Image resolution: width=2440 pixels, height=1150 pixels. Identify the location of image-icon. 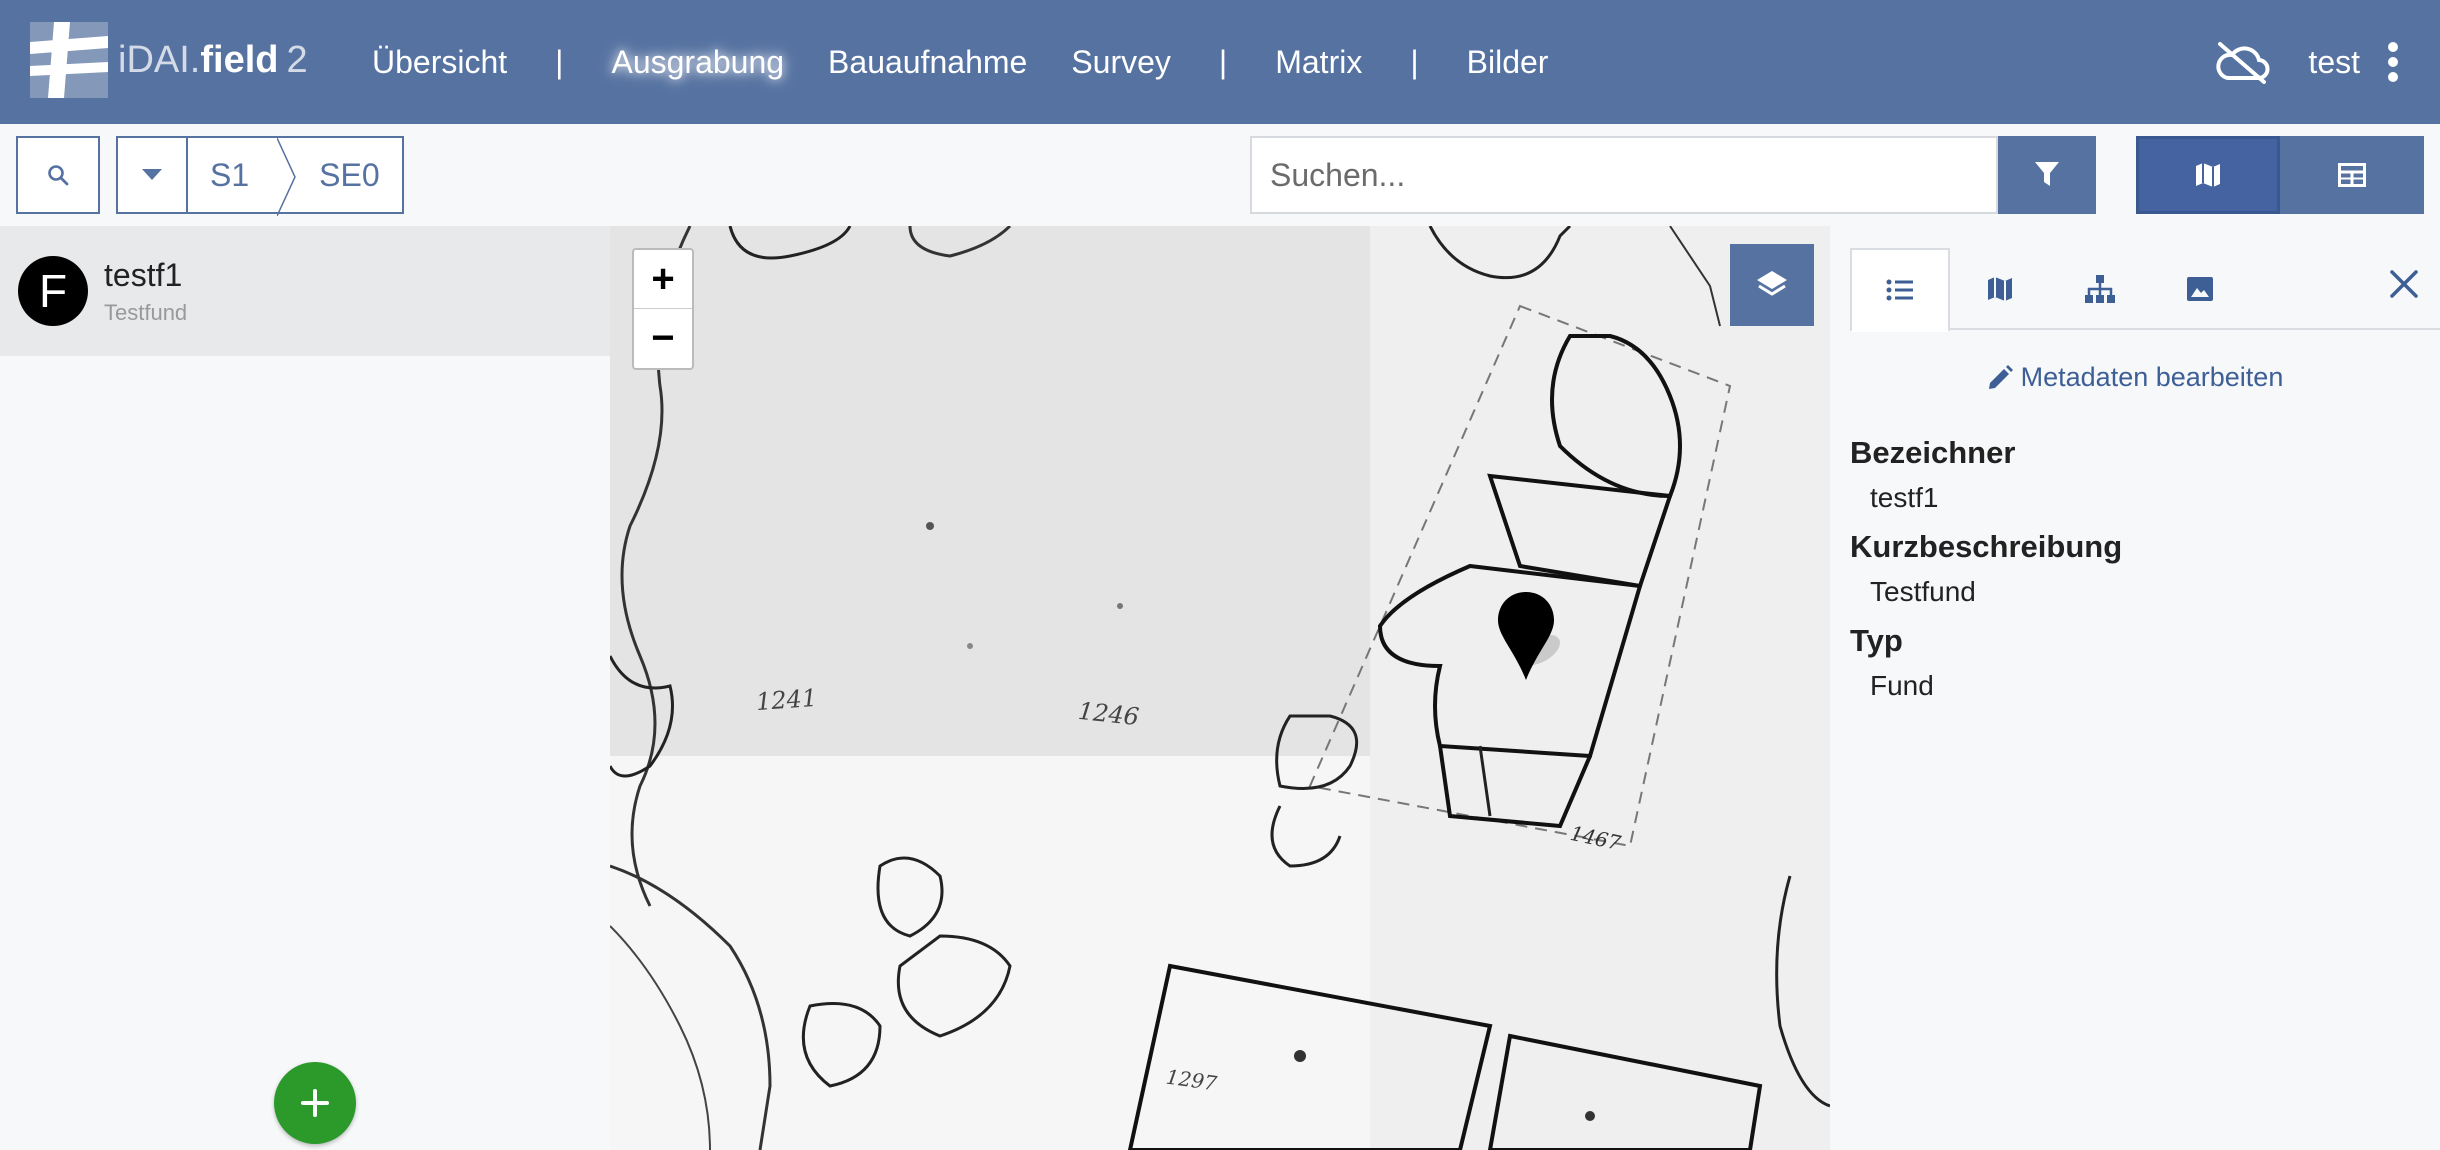
(2200, 289).